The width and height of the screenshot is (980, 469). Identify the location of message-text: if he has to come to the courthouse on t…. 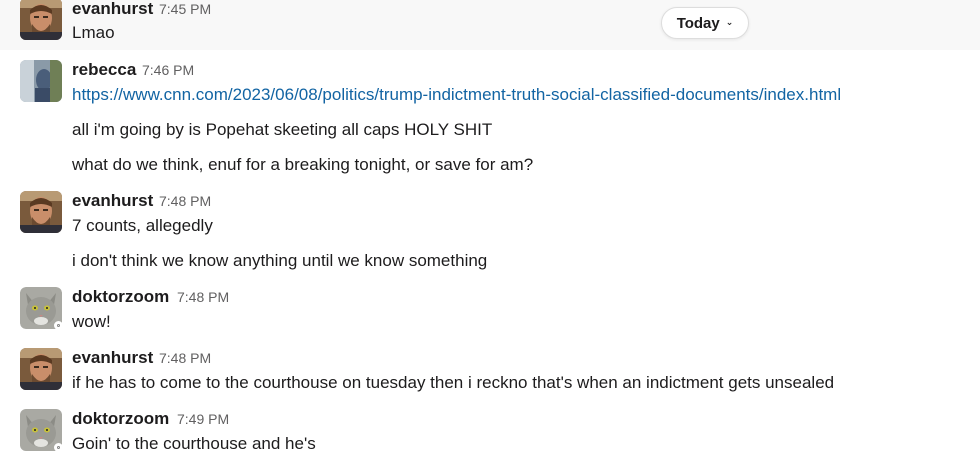
(453, 382).